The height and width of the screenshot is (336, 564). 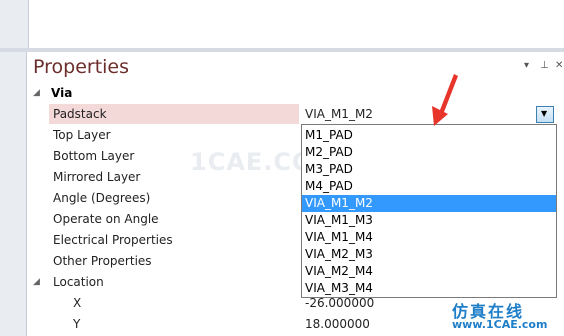 What do you see at coordinates (113, 240) in the screenshot?
I see `property-name: Electrical Properties` at bounding box center [113, 240].